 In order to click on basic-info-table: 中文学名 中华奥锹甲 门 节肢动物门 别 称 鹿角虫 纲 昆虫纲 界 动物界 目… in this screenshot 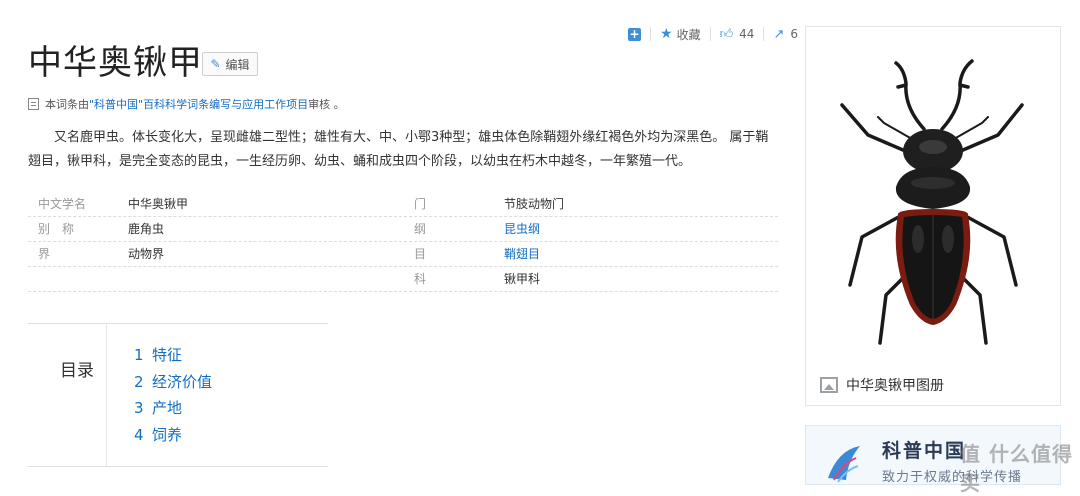, I will do `click(403, 242)`.